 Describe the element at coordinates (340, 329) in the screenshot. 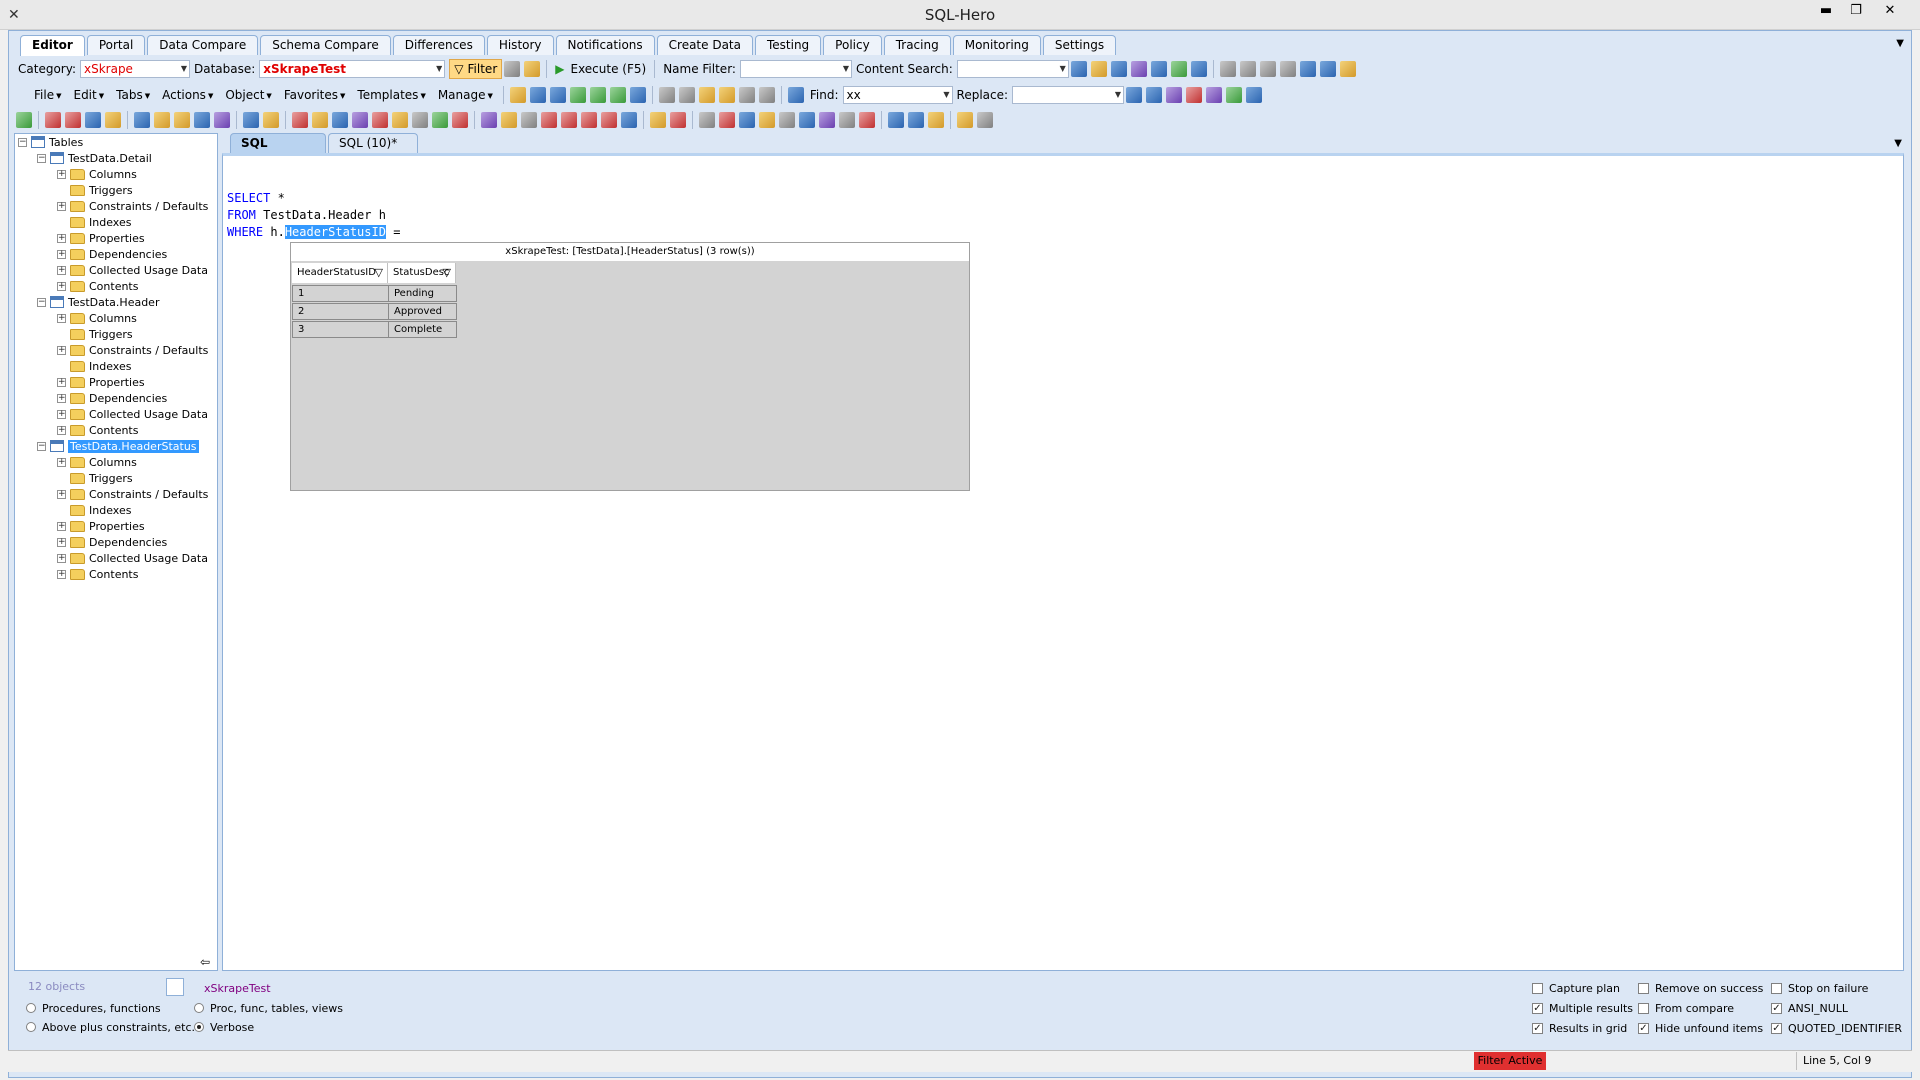

I see `table-cell: 3` at that location.